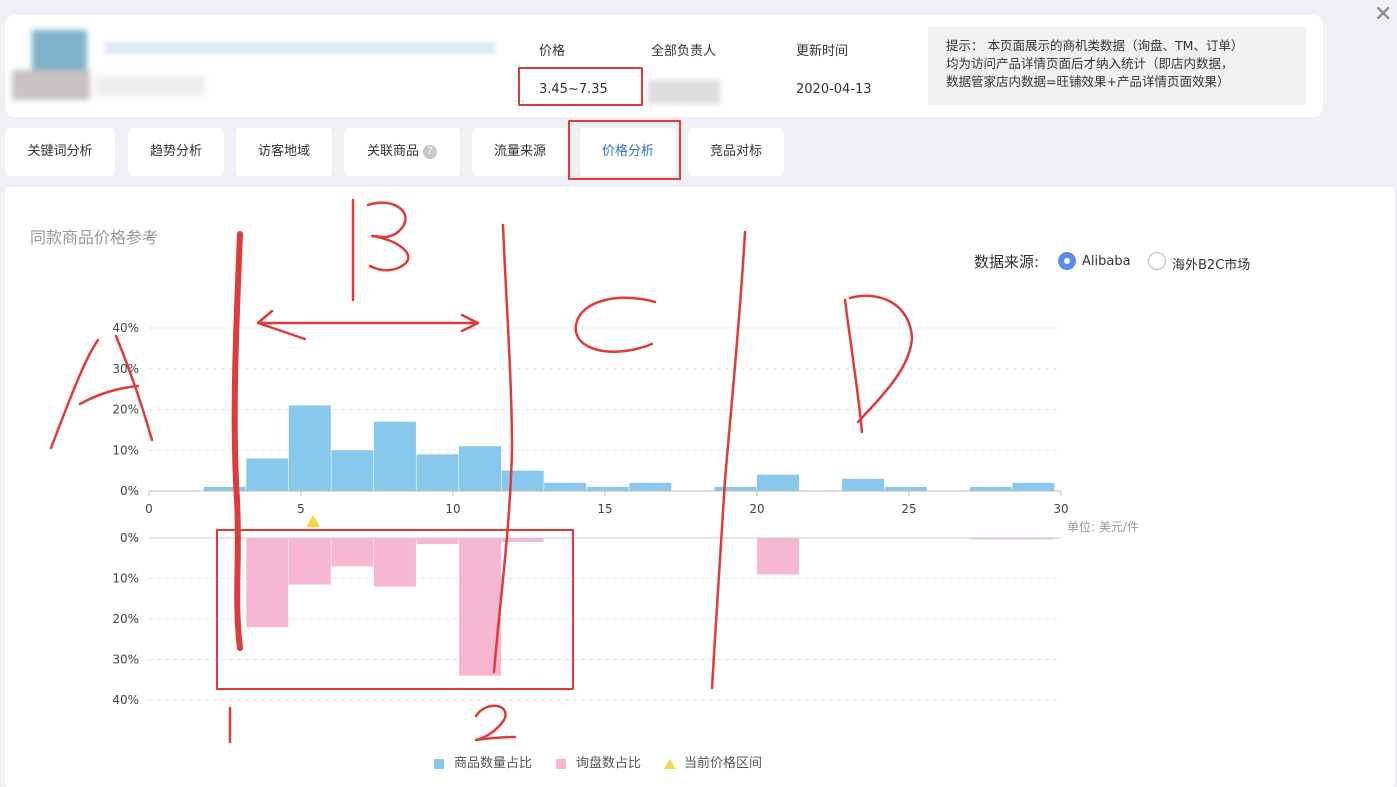 The image size is (1397, 787). I want to click on x-tick-label: 5, so click(301, 509).